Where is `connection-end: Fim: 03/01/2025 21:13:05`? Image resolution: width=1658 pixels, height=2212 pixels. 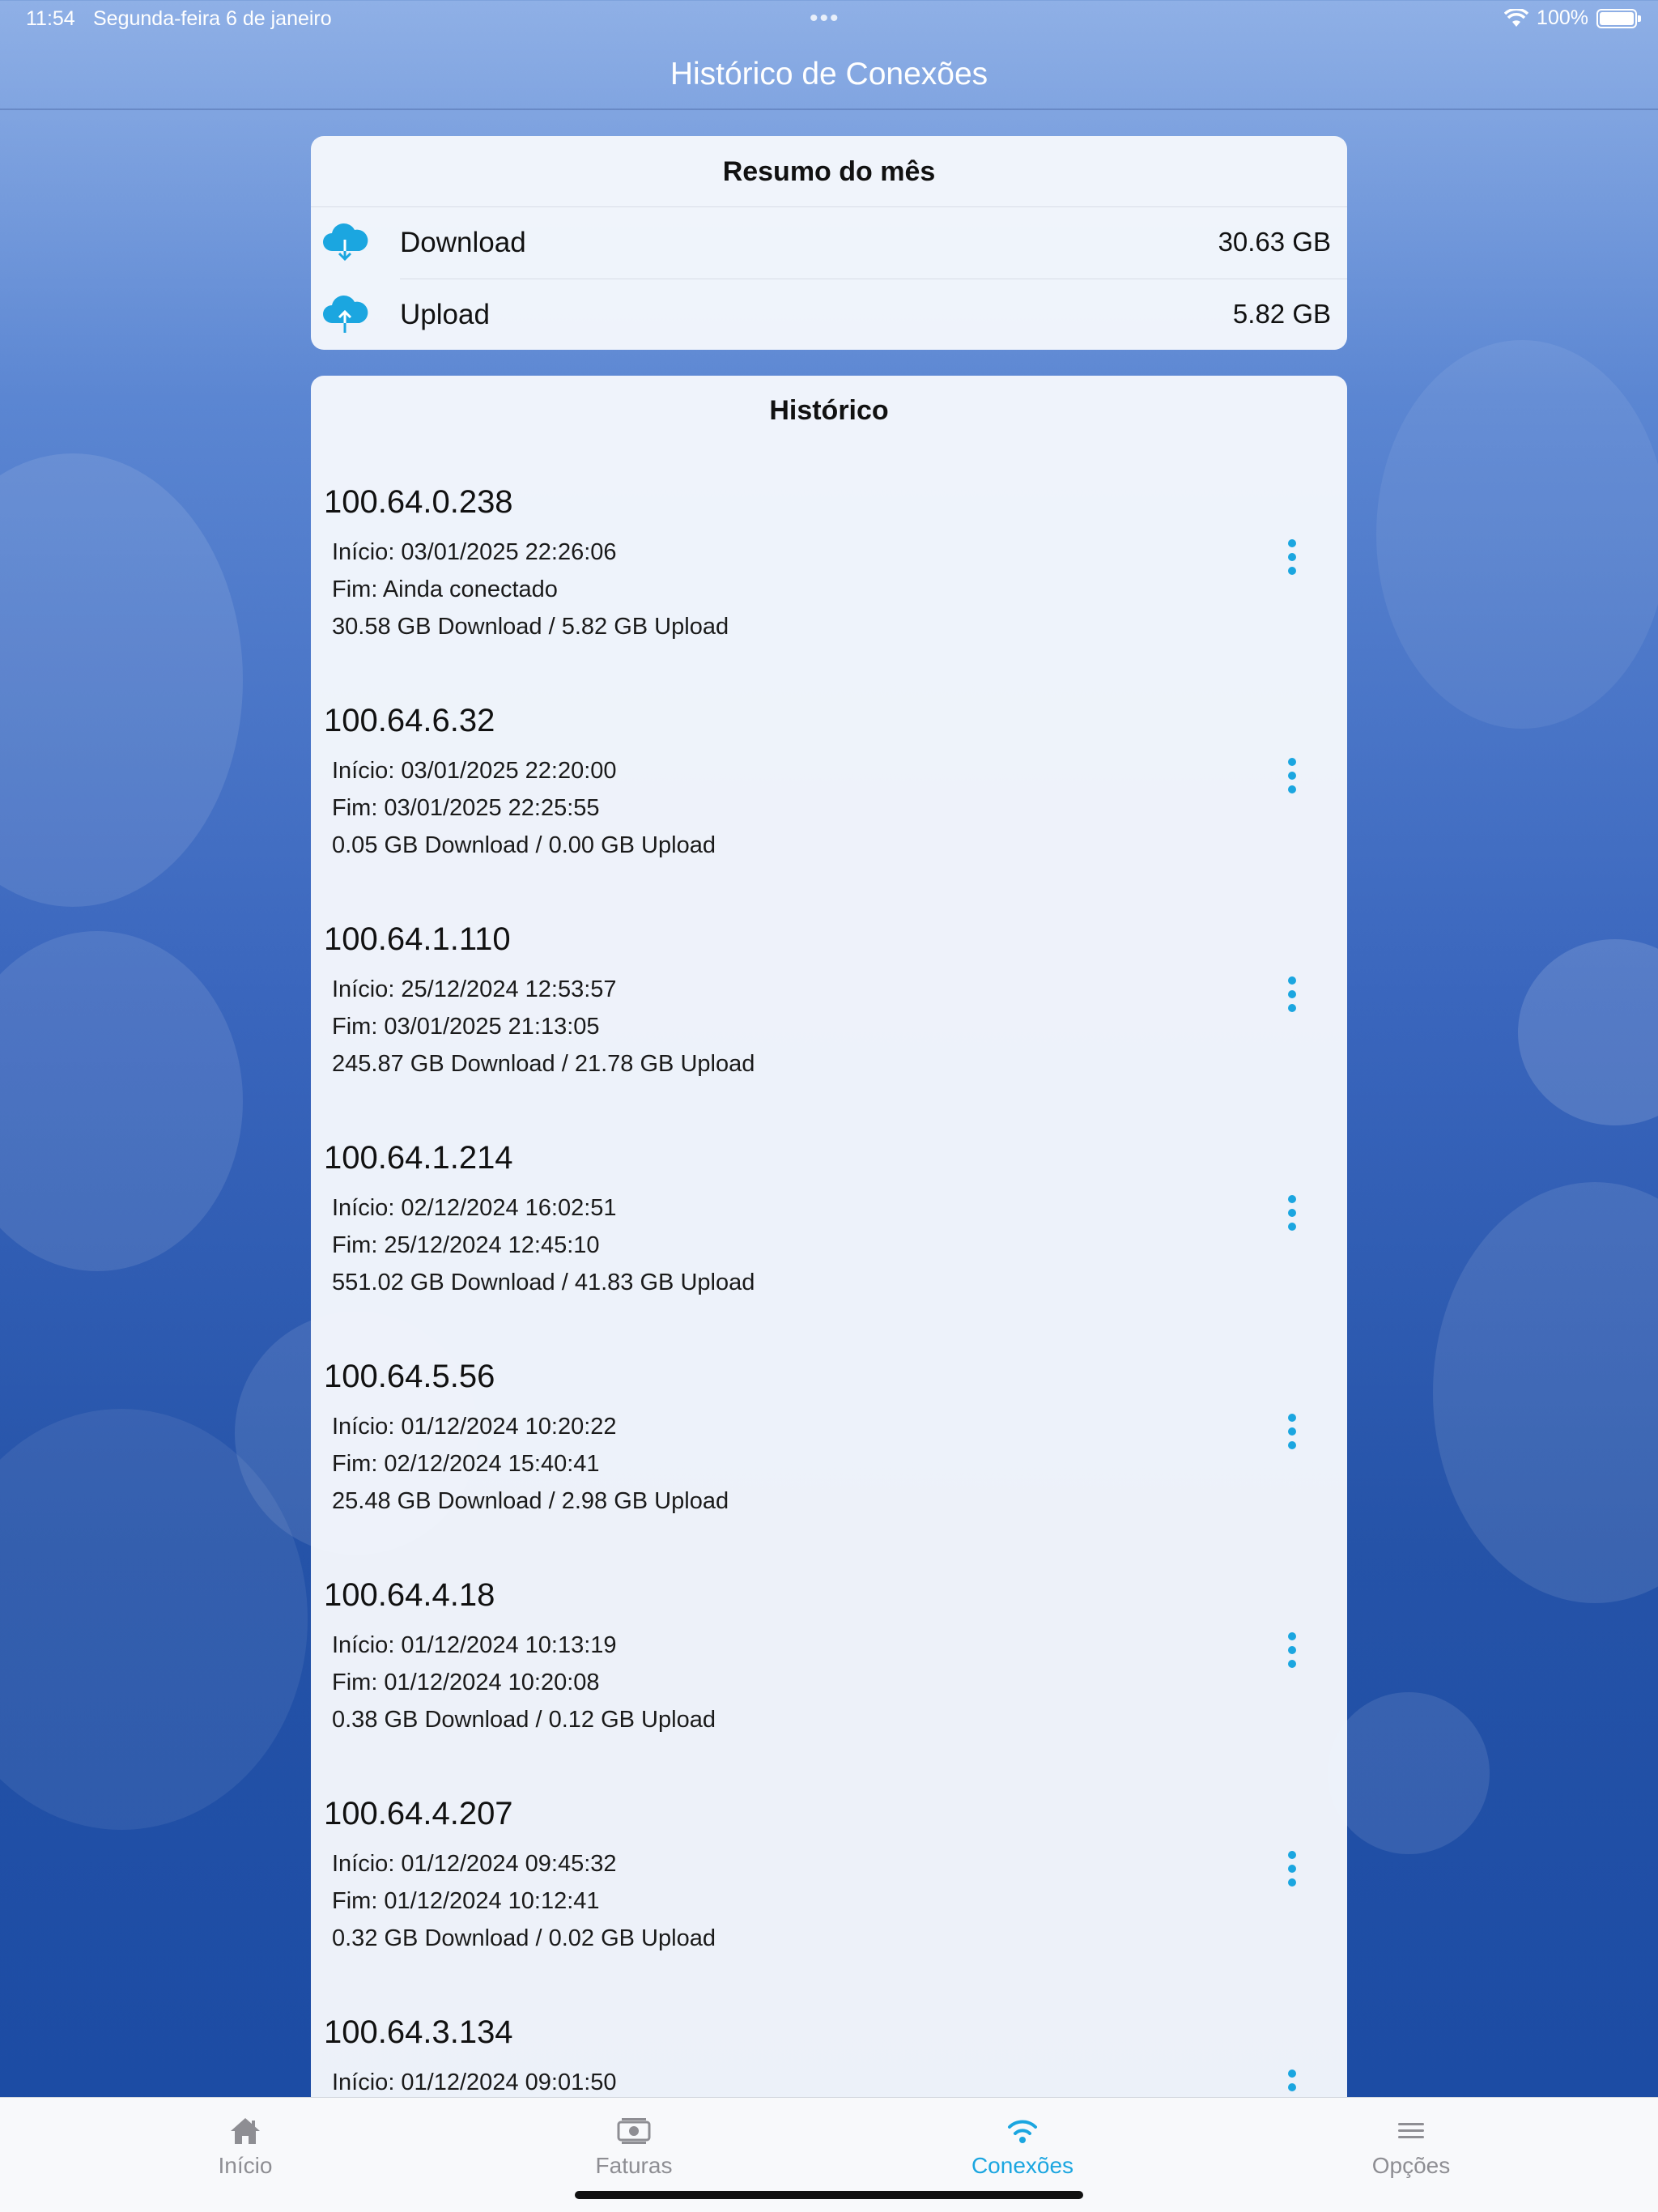
connection-end: Fim: 03/01/2025 21:13:05 is located at coordinates (466, 1027).